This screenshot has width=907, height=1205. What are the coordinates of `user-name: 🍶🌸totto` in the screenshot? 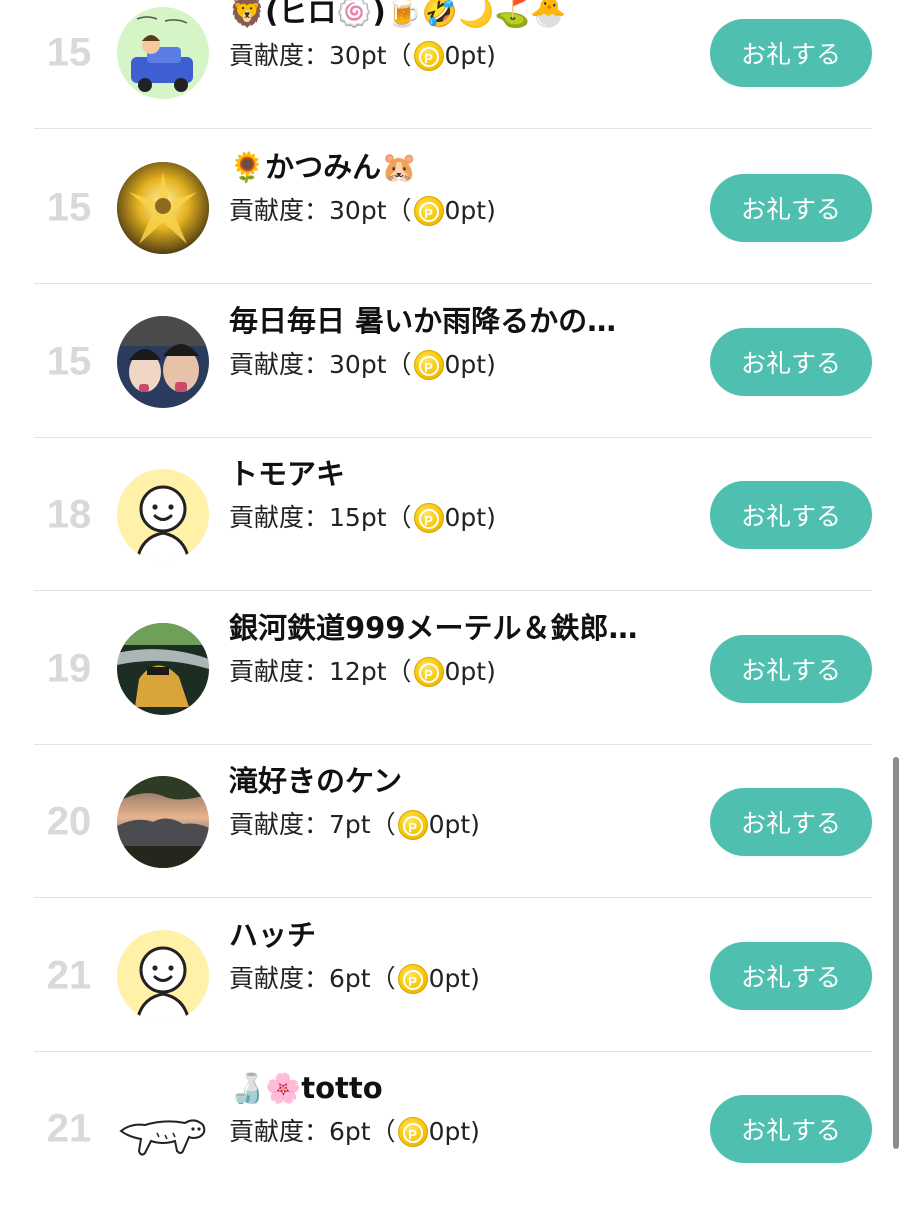 It's located at (306, 1088).